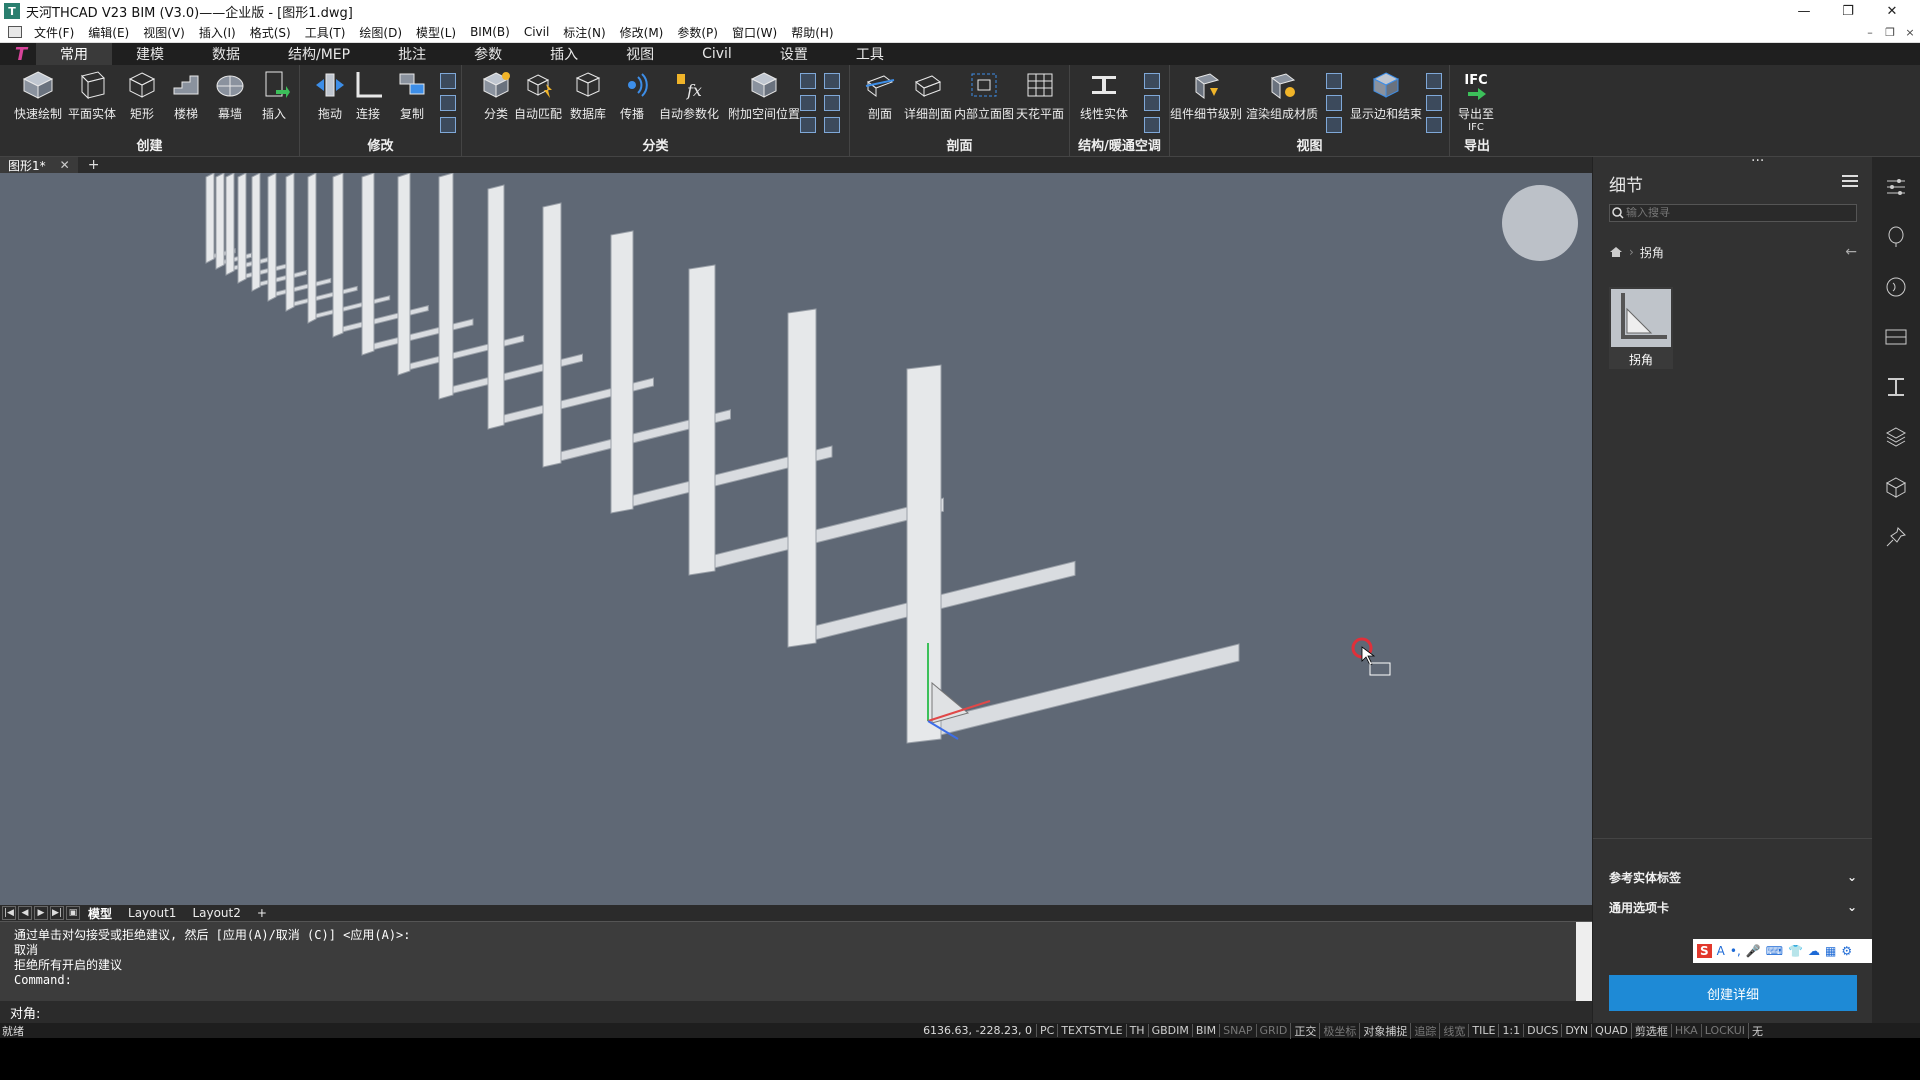 This screenshot has width=1920, height=1080. Describe the element at coordinates (1334, 103) in the screenshot. I see `light-small-icon` at that location.